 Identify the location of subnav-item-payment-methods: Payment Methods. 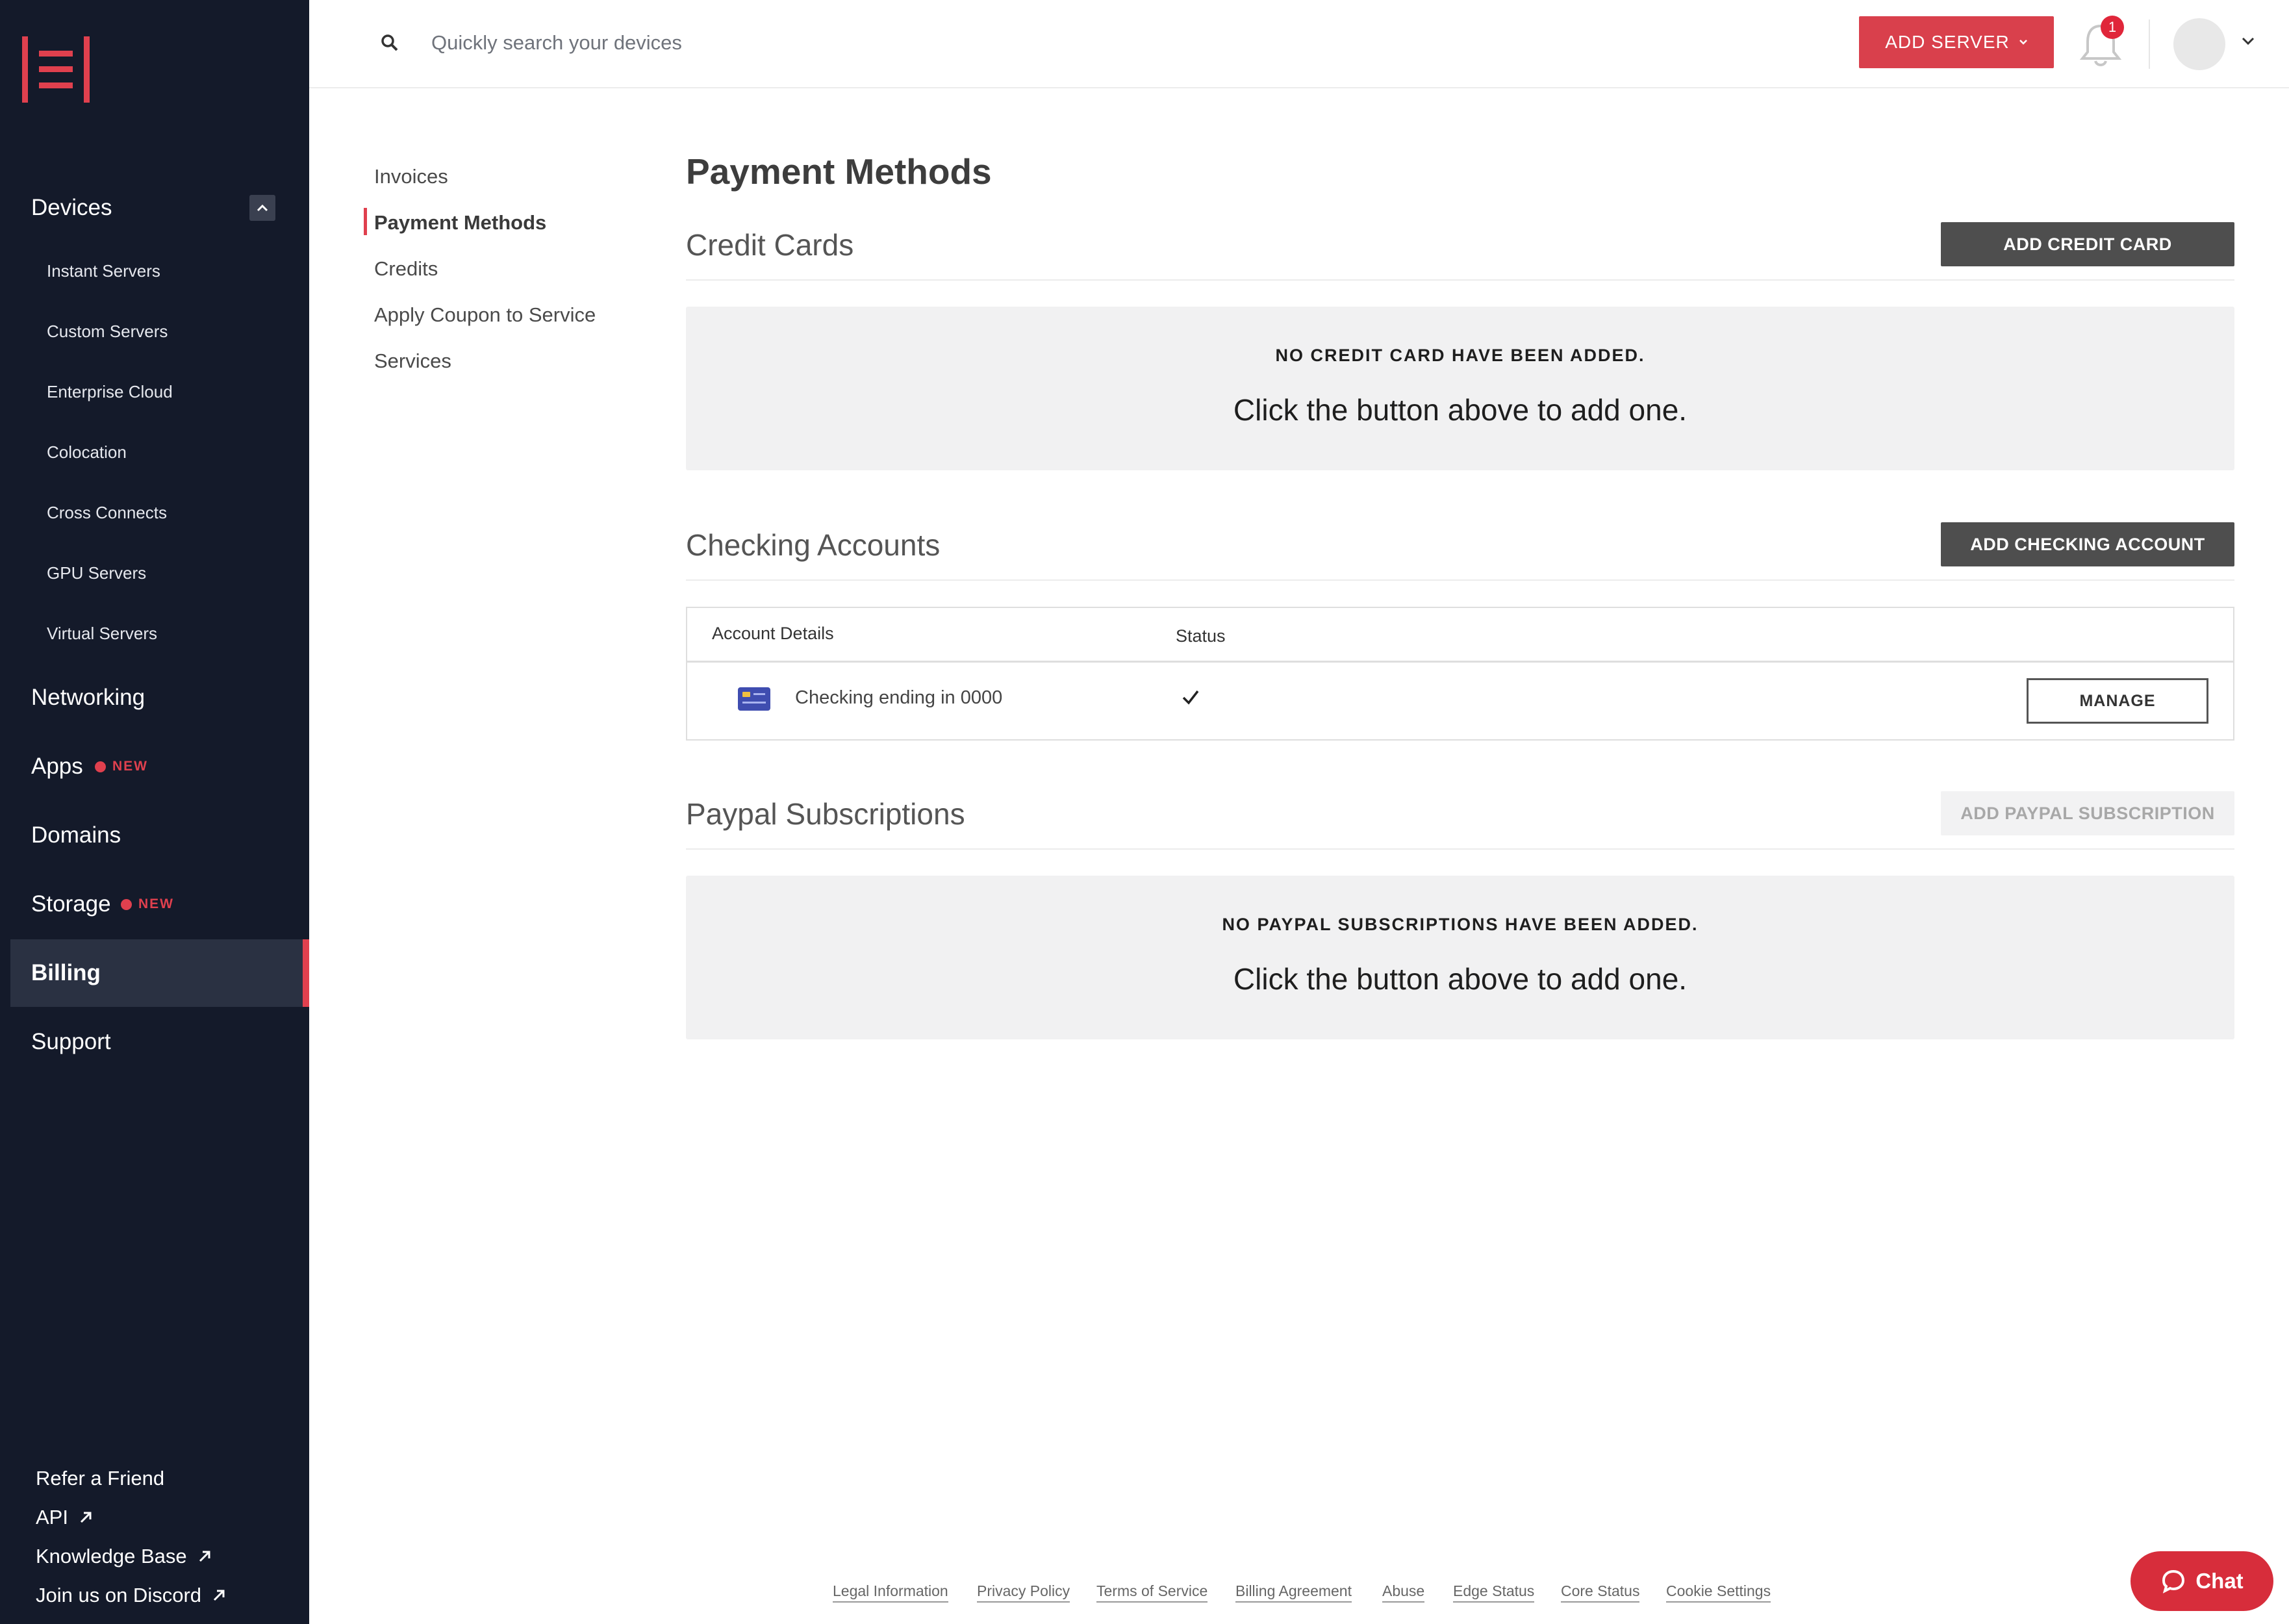
(460, 223).